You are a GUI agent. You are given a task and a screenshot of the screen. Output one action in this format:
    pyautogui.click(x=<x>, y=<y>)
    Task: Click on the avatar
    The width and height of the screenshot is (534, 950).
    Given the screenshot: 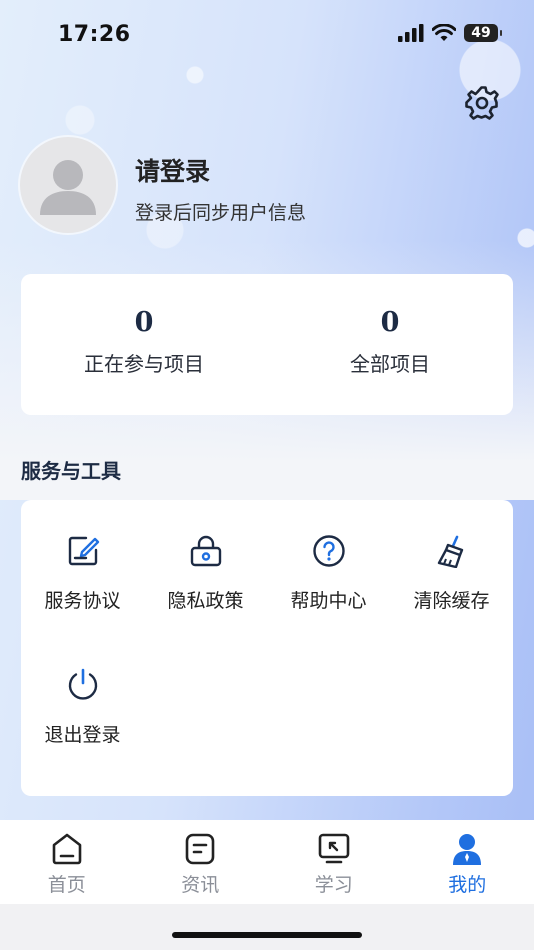 What is the action you would take?
    pyautogui.click(x=68, y=185)
    